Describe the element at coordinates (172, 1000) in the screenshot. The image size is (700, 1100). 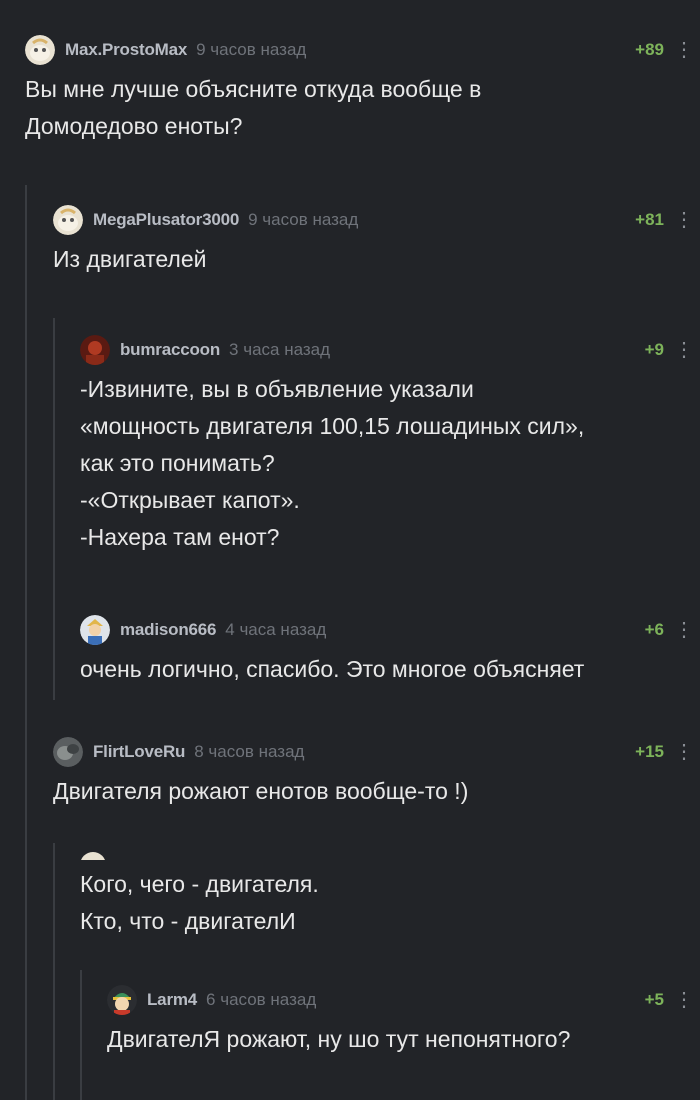
I see `comment-author: Larm4` at that location.